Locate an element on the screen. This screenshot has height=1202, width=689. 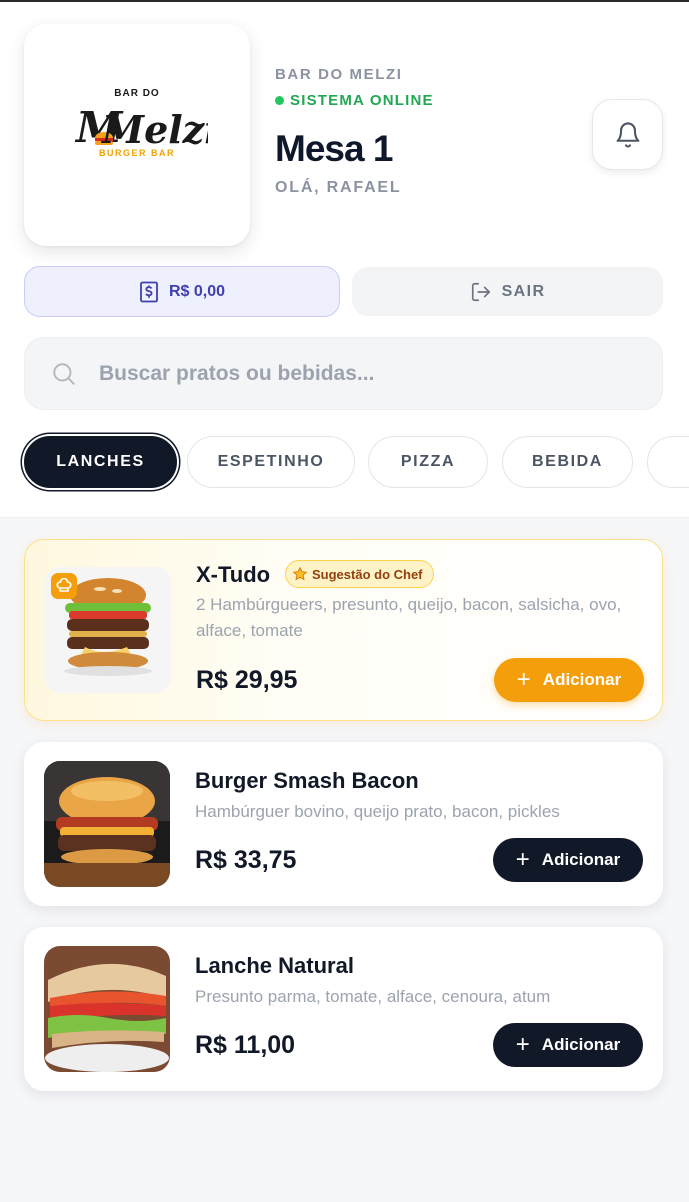
system-status: SISTEMA ONLINE is located at coordinates (354, 100).